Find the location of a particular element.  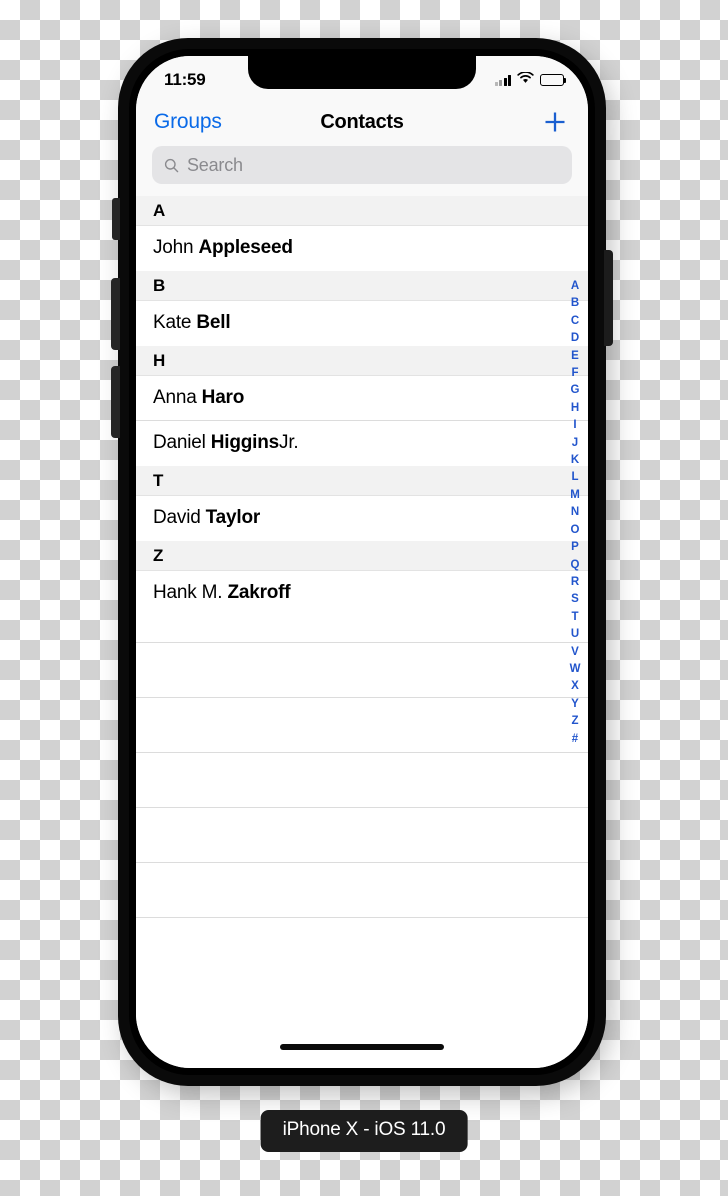

plus-icon is located at coordinates (555, 122).